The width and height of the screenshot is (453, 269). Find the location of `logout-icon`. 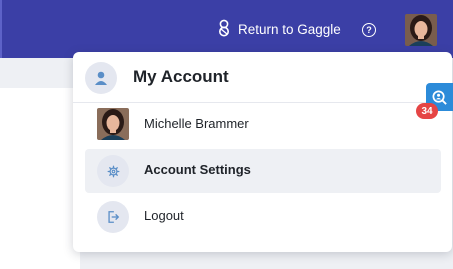

logout-icon is located at coordinates (113, 217).